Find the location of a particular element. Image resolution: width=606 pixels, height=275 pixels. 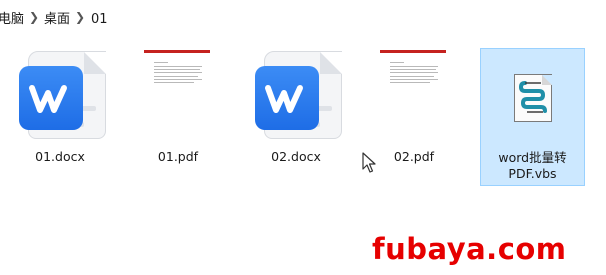

file-tile-01-pdf: 01.pdf is located at coordinates (178, 117).